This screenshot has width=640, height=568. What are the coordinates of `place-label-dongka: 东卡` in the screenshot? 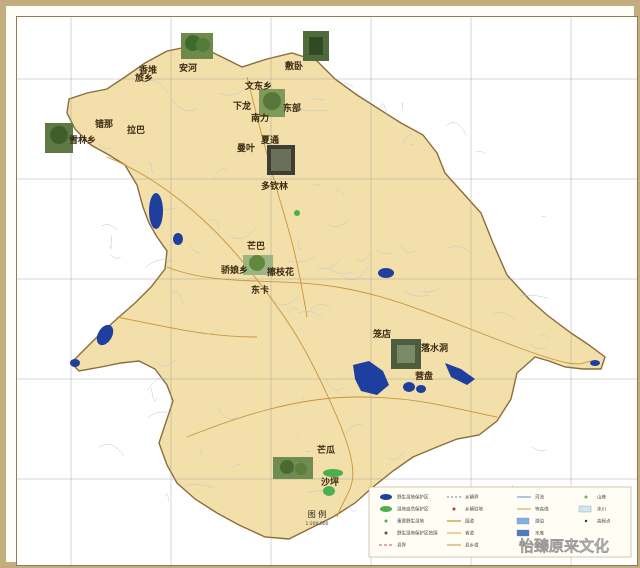 It's located at (260, 290).